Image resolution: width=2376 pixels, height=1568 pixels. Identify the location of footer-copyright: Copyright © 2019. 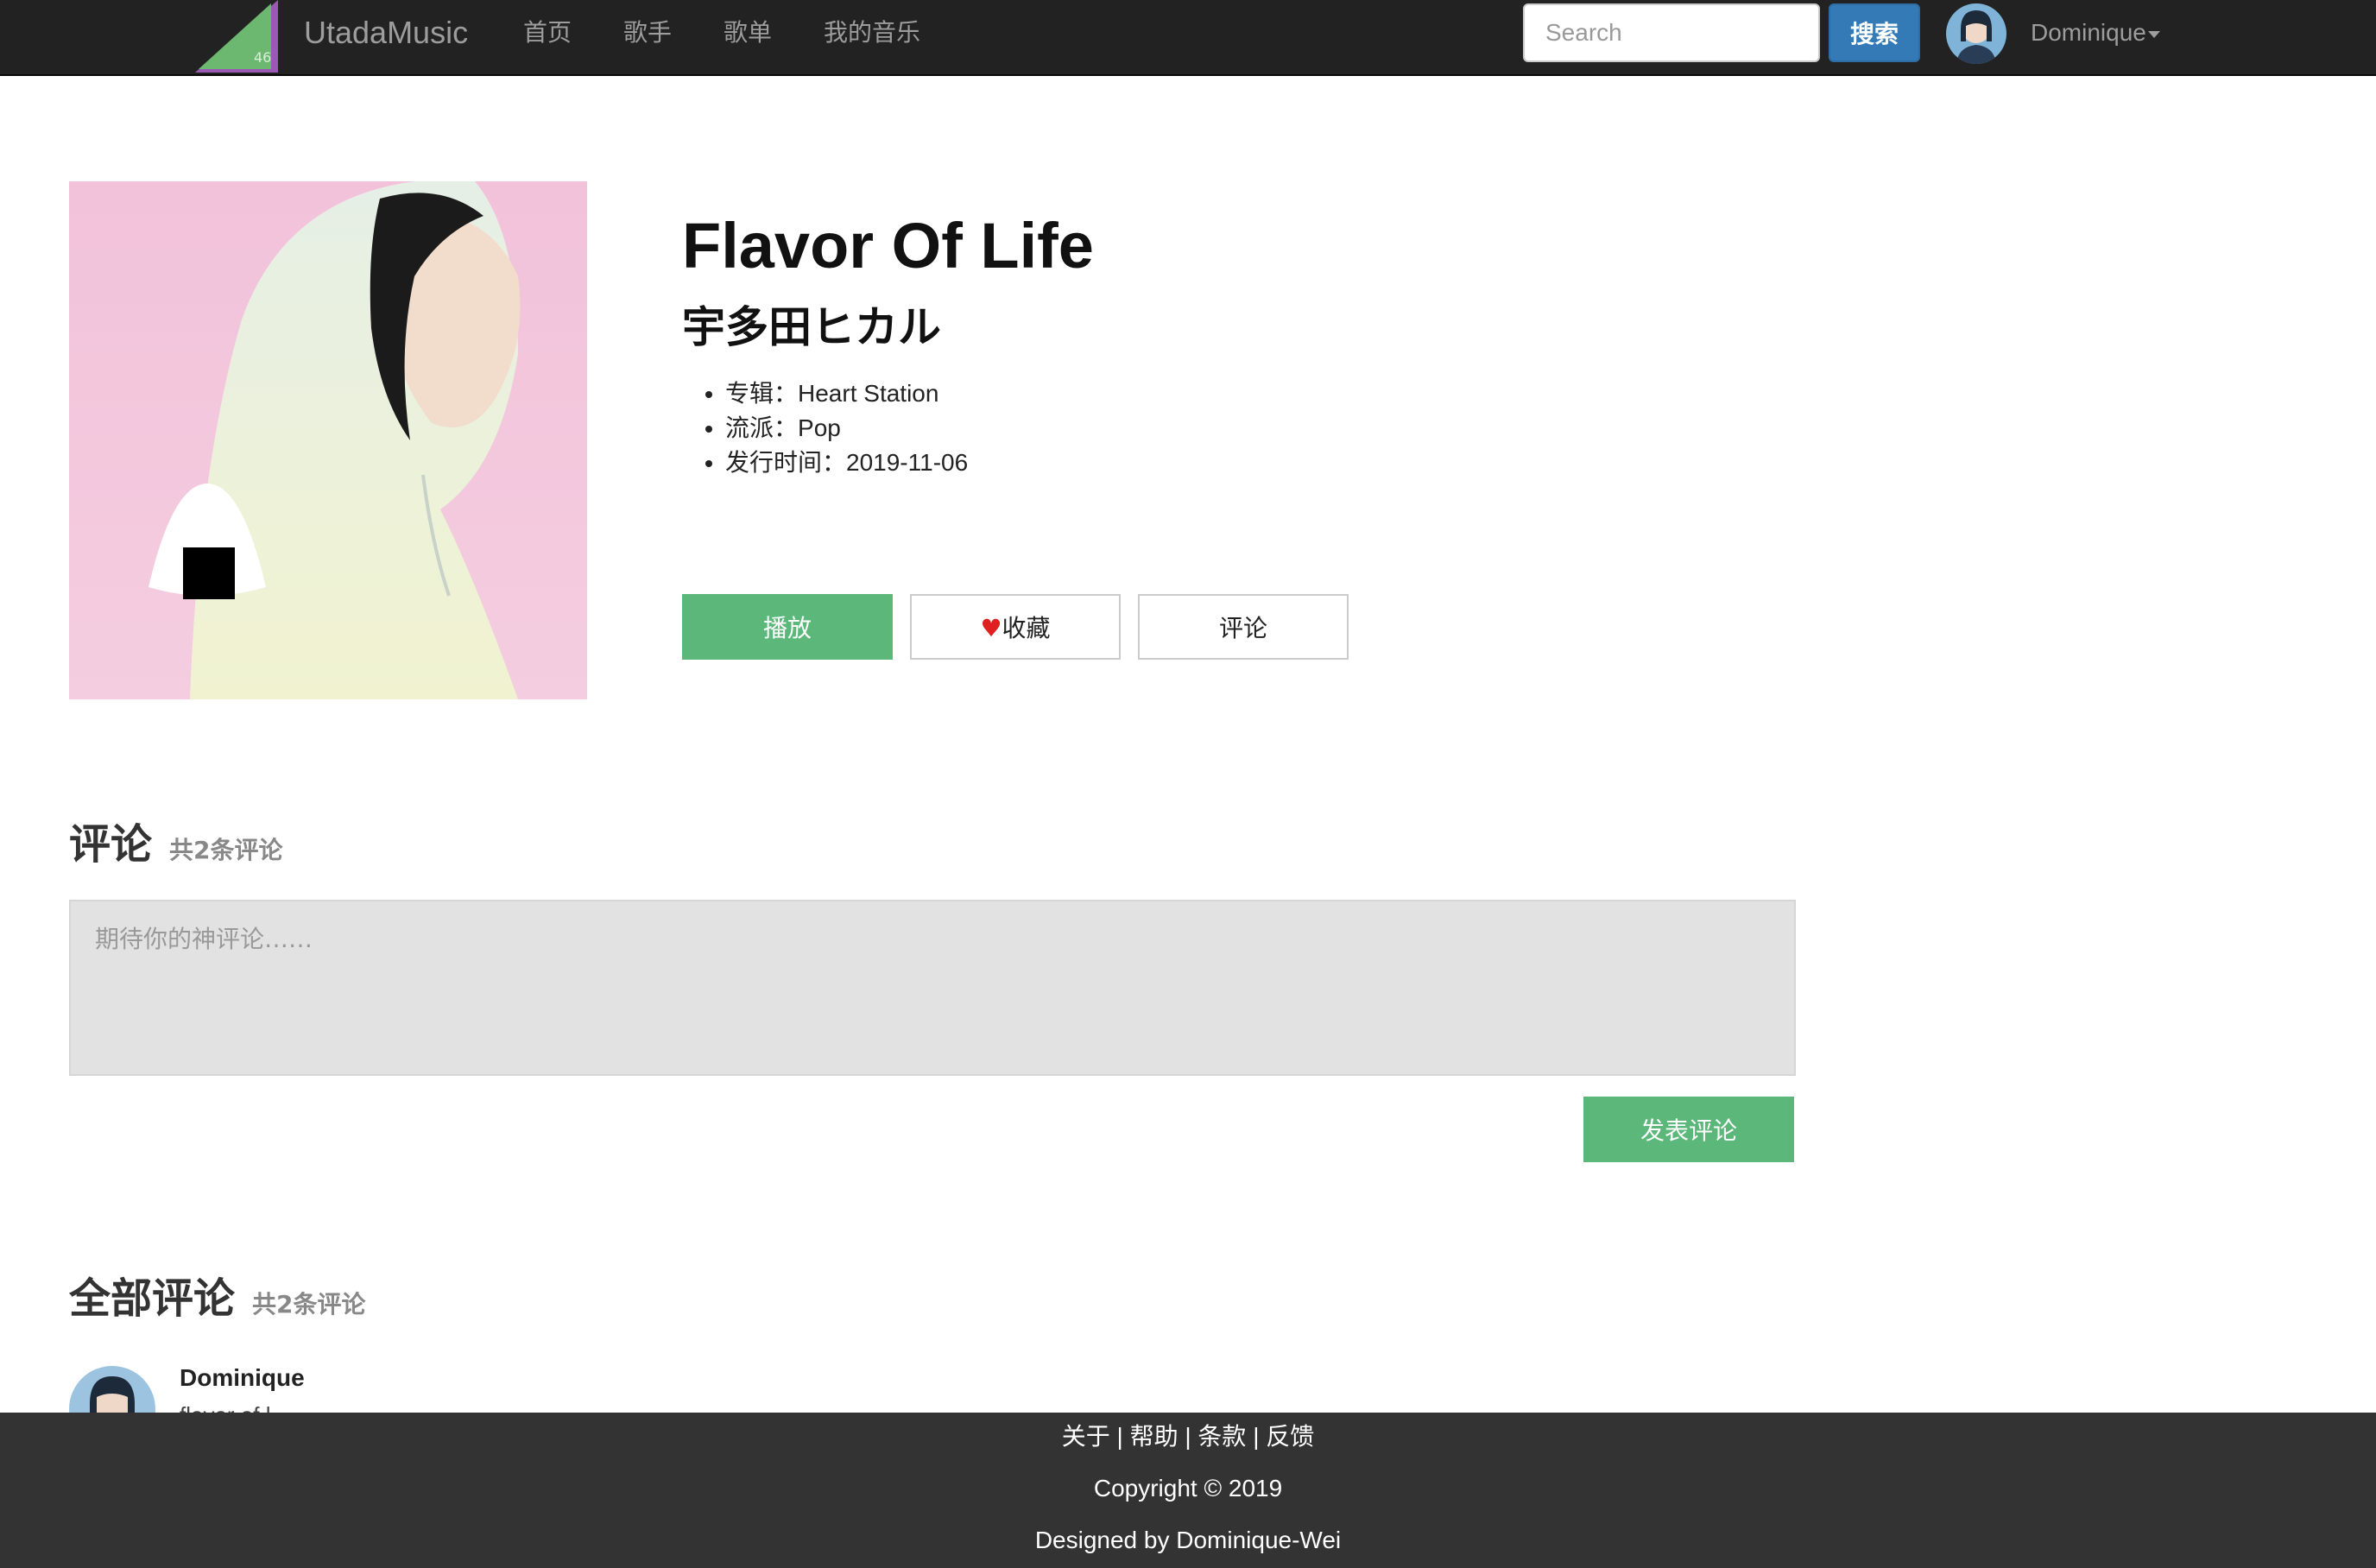
(1188, 1489).